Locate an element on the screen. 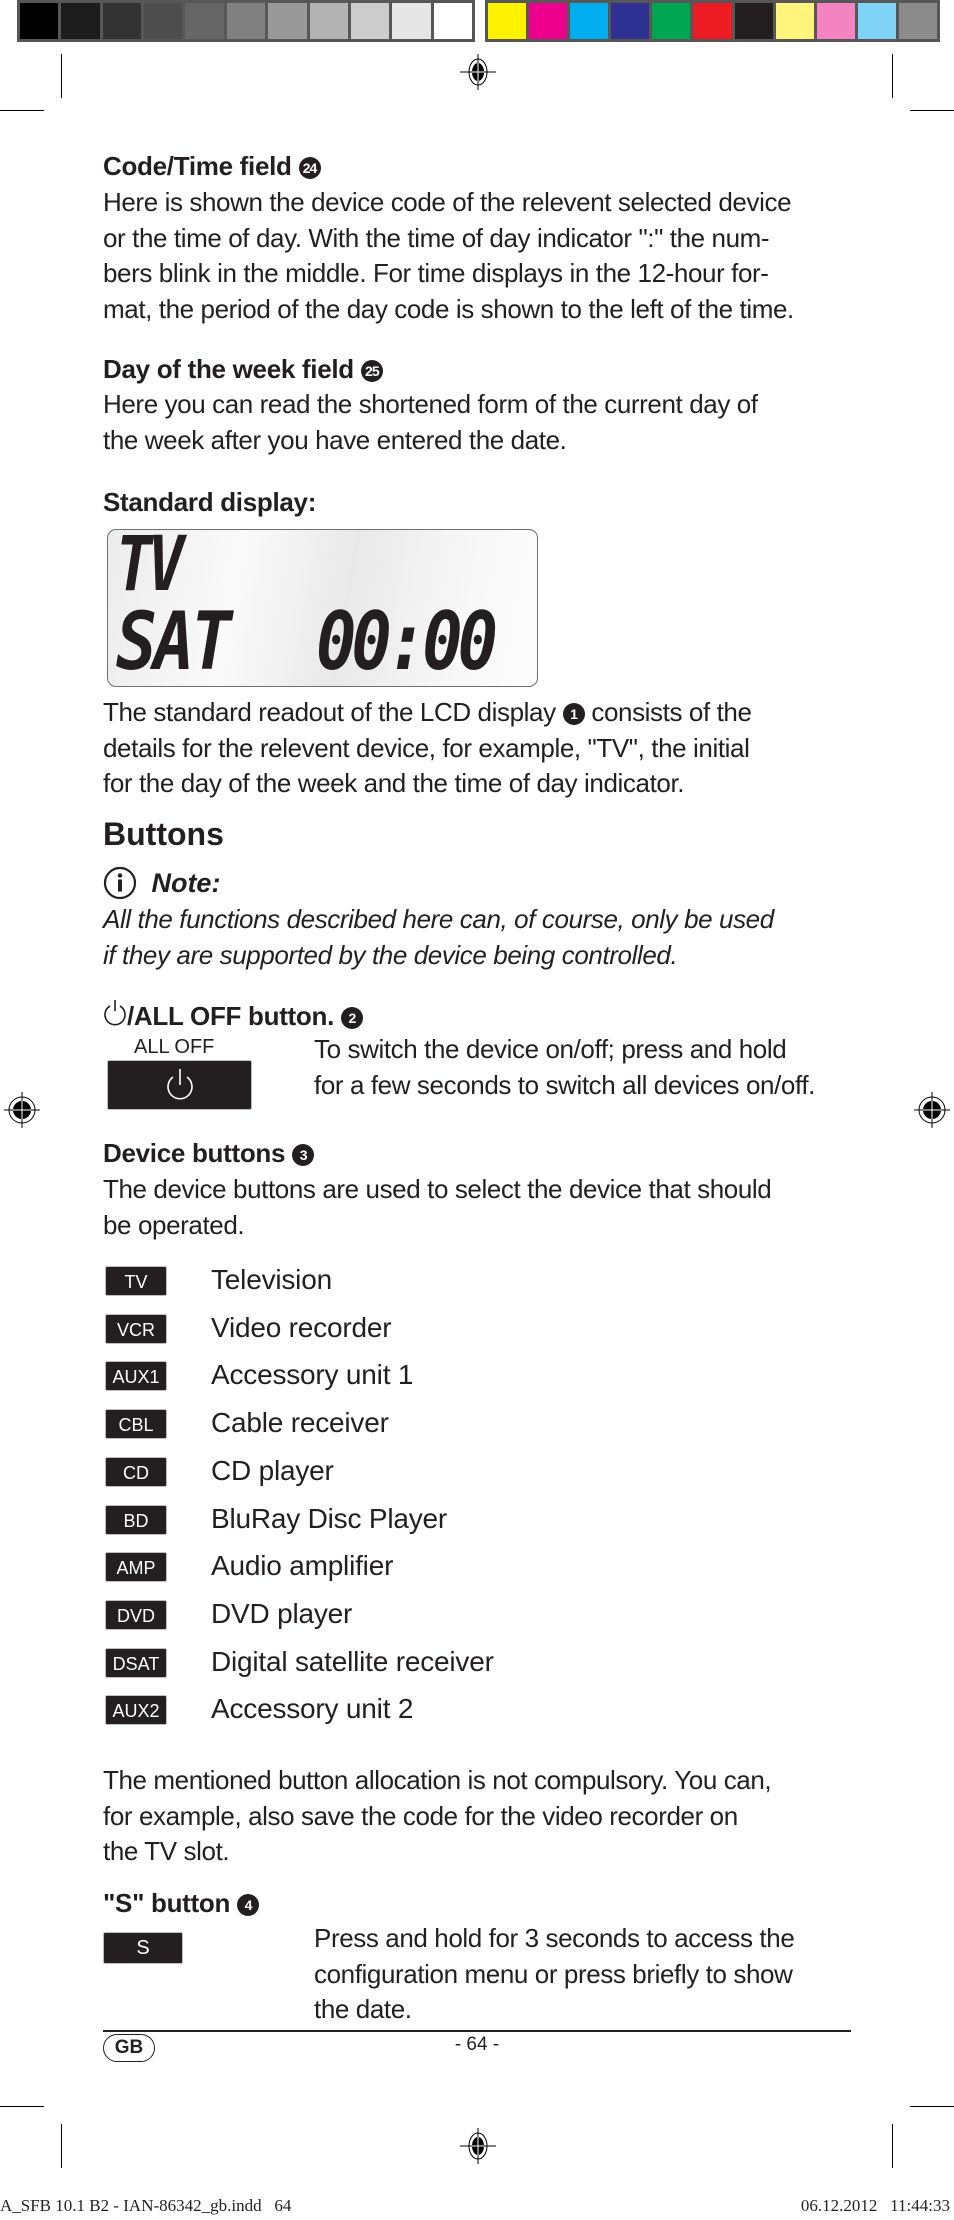 This screenshot has width=954, height=2220. section-heading-code-time: Code/Time field 24 is located at coordinates (212, 166).